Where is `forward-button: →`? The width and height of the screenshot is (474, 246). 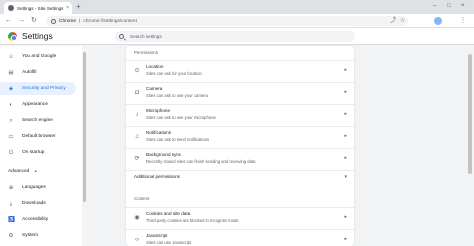 forward-button: → is located at coordinates (21, 21).